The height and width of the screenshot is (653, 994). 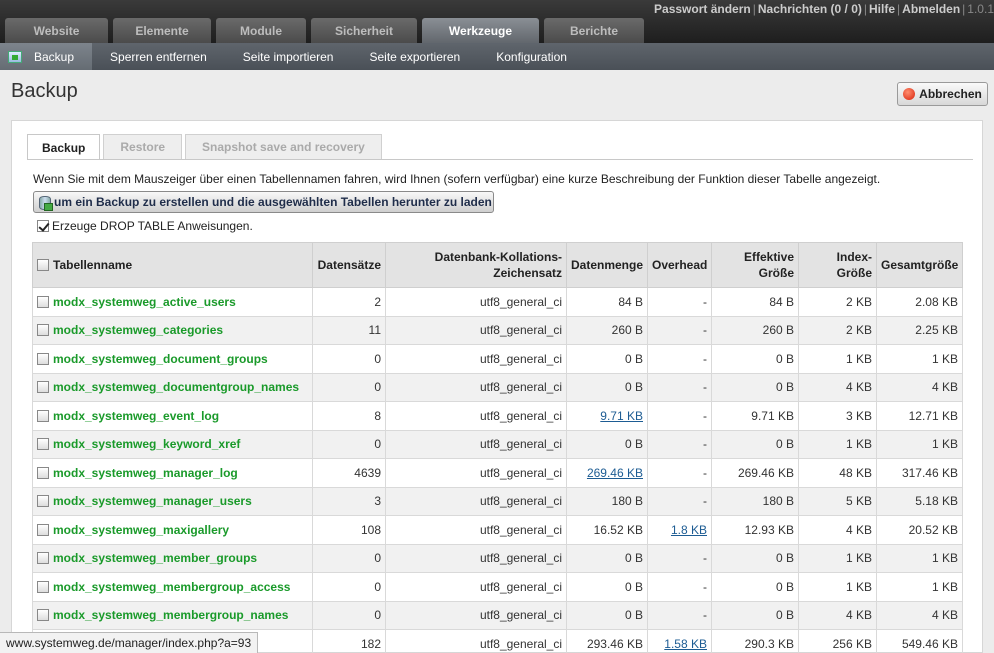 I want to click on overhead-link: 1.58 KB, so click(x=685, y=644).